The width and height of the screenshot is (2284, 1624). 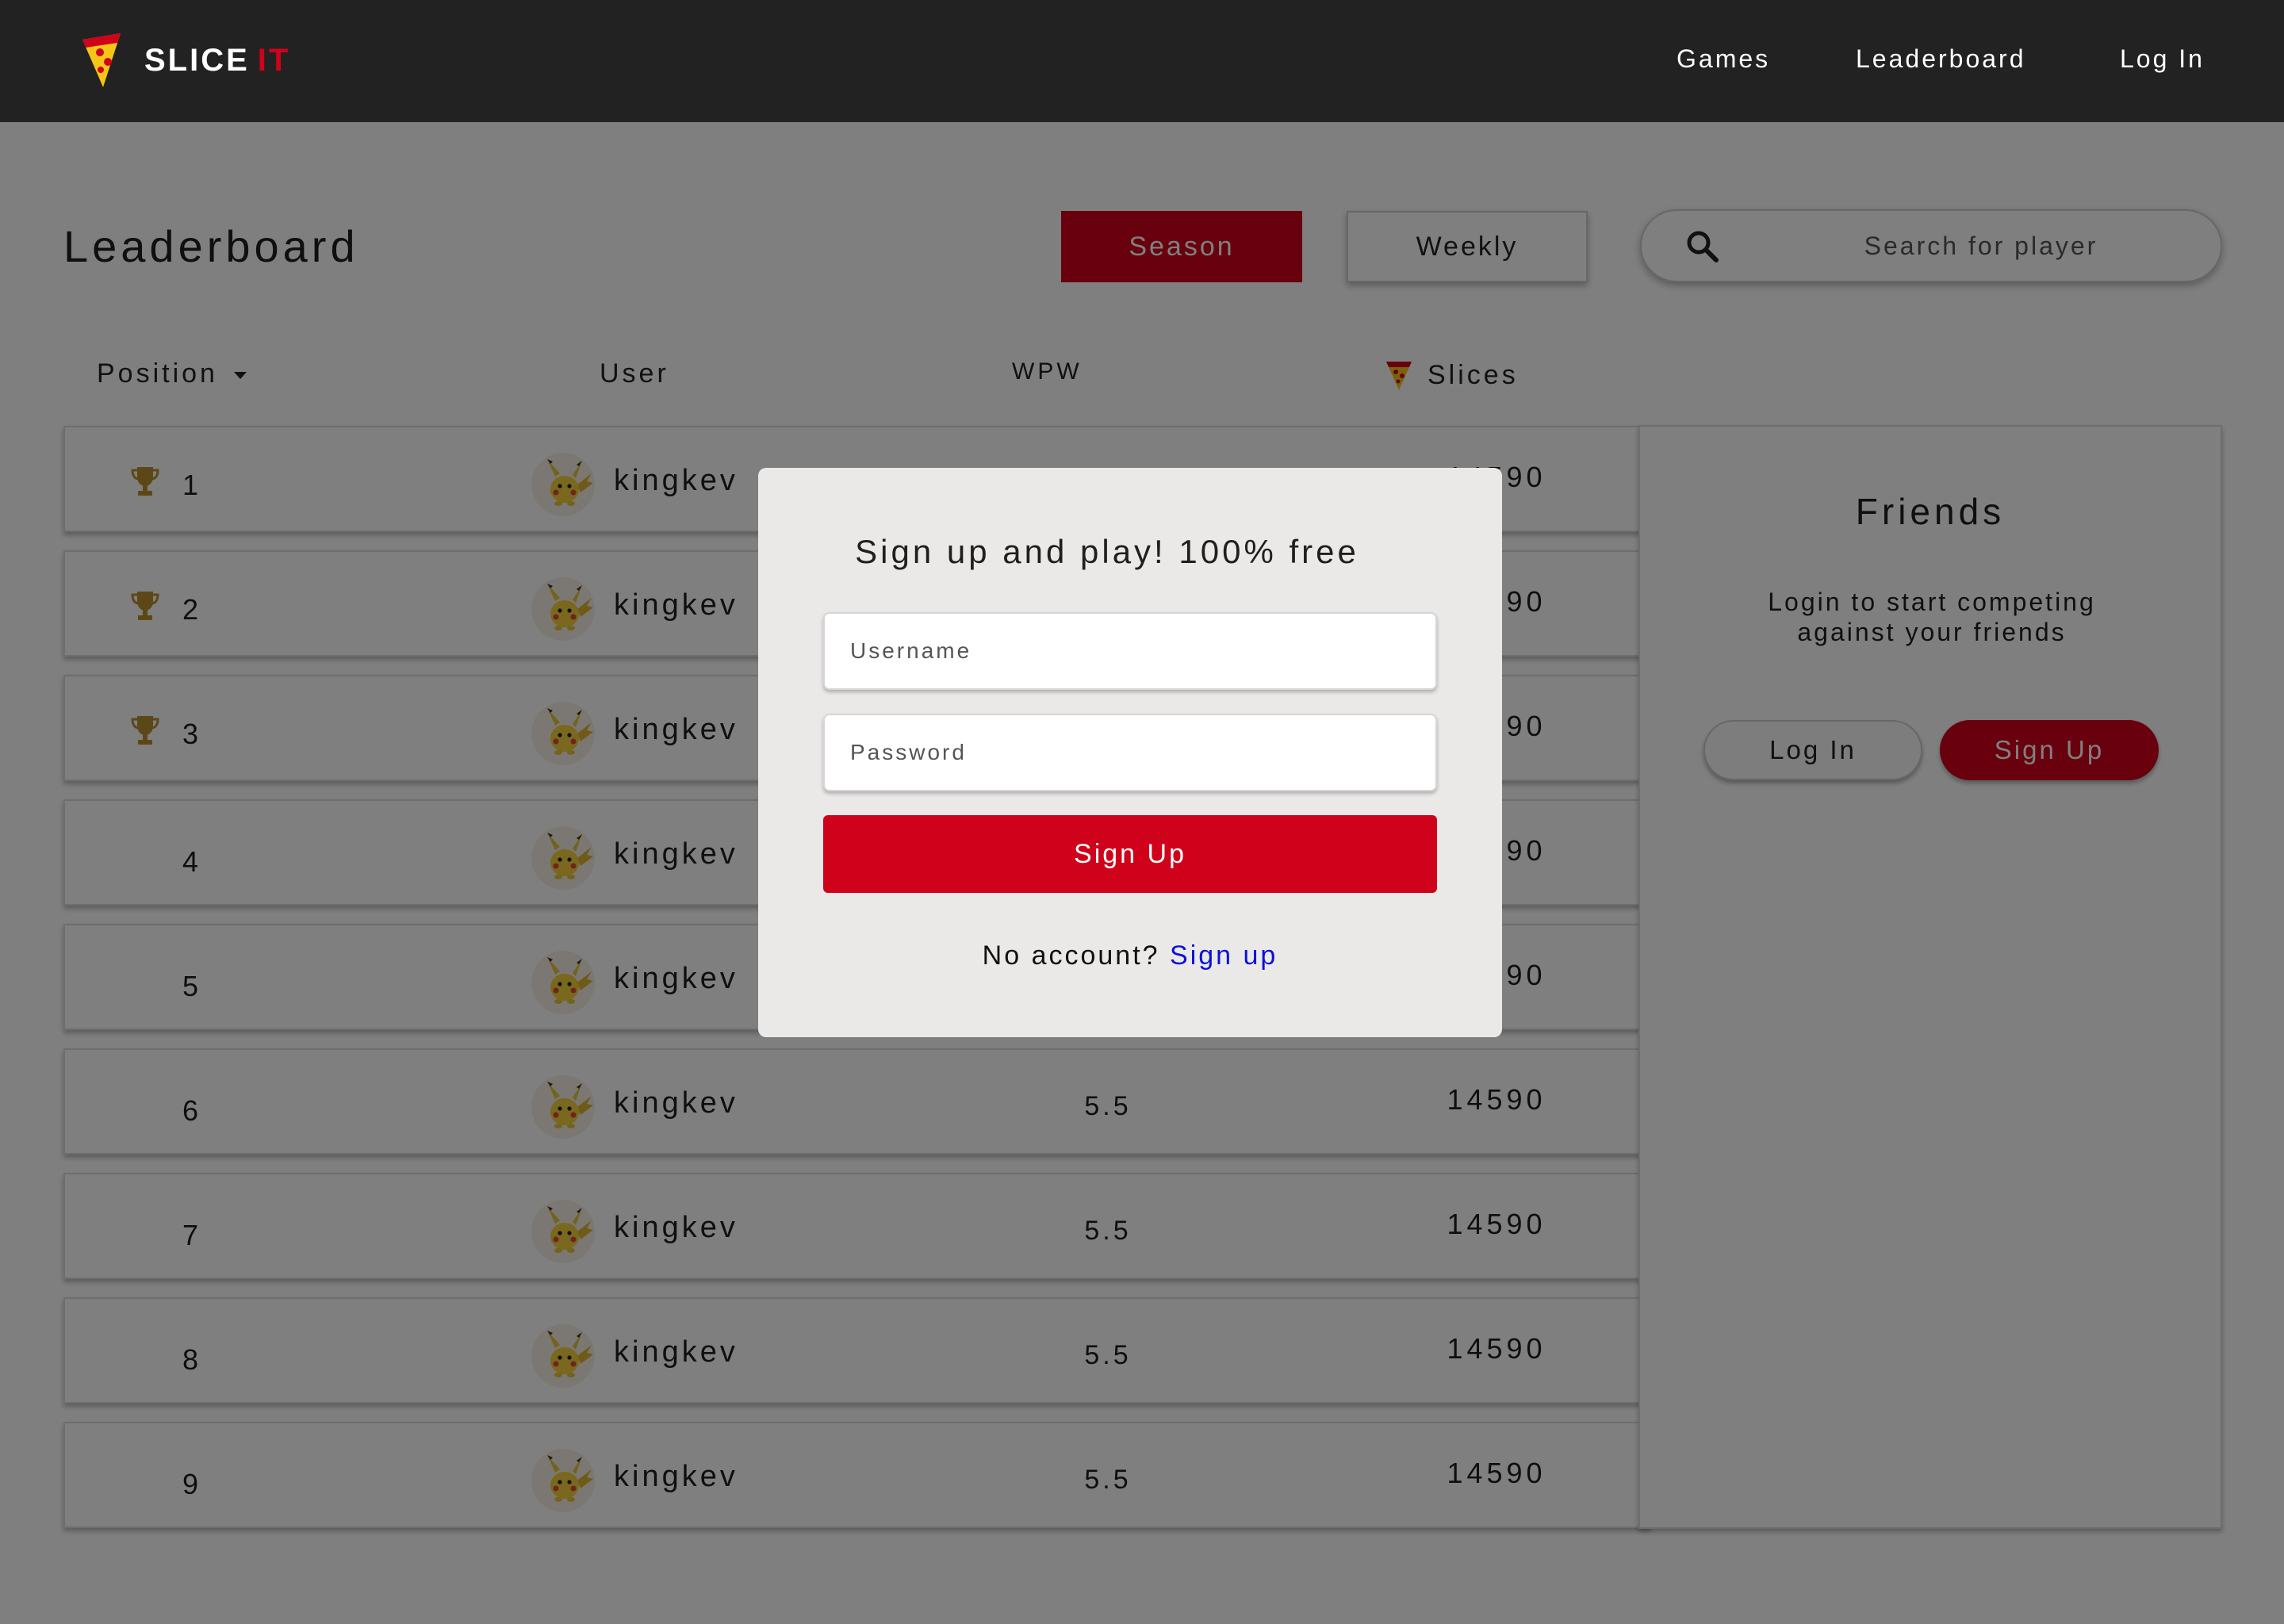 I want to click on nav-games: Games, so click(x=1723, y=59).